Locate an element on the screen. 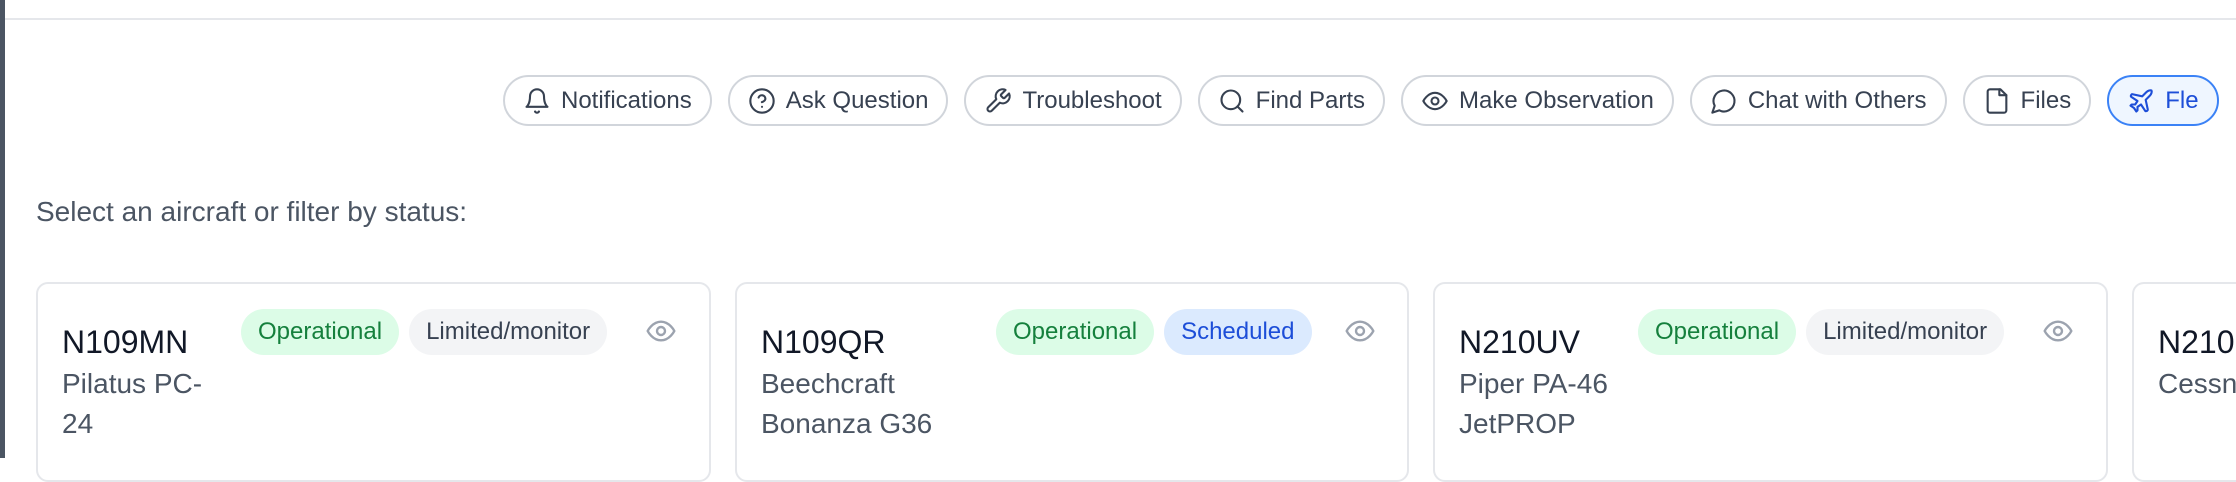 This screenshot has height=482, width=2236. fleet-label: Fle is located at coordinates (2182, 100).